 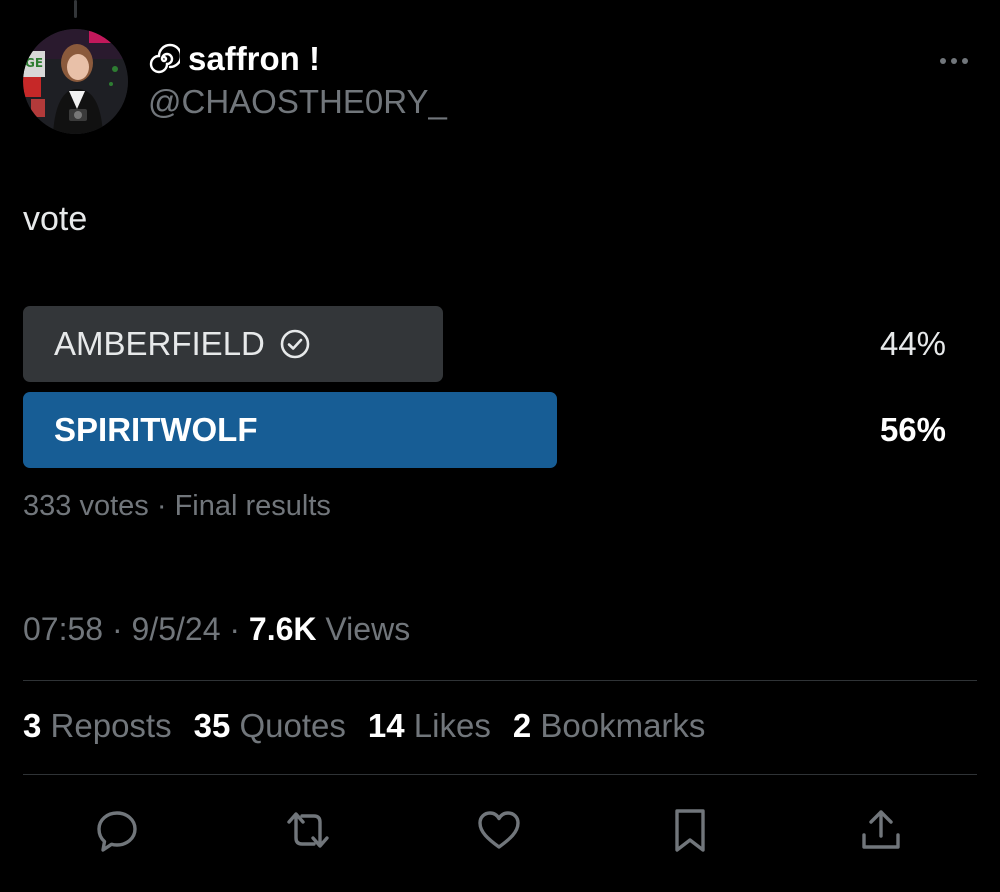 I want to click on avatar: GE, so click(x=75, y=81).